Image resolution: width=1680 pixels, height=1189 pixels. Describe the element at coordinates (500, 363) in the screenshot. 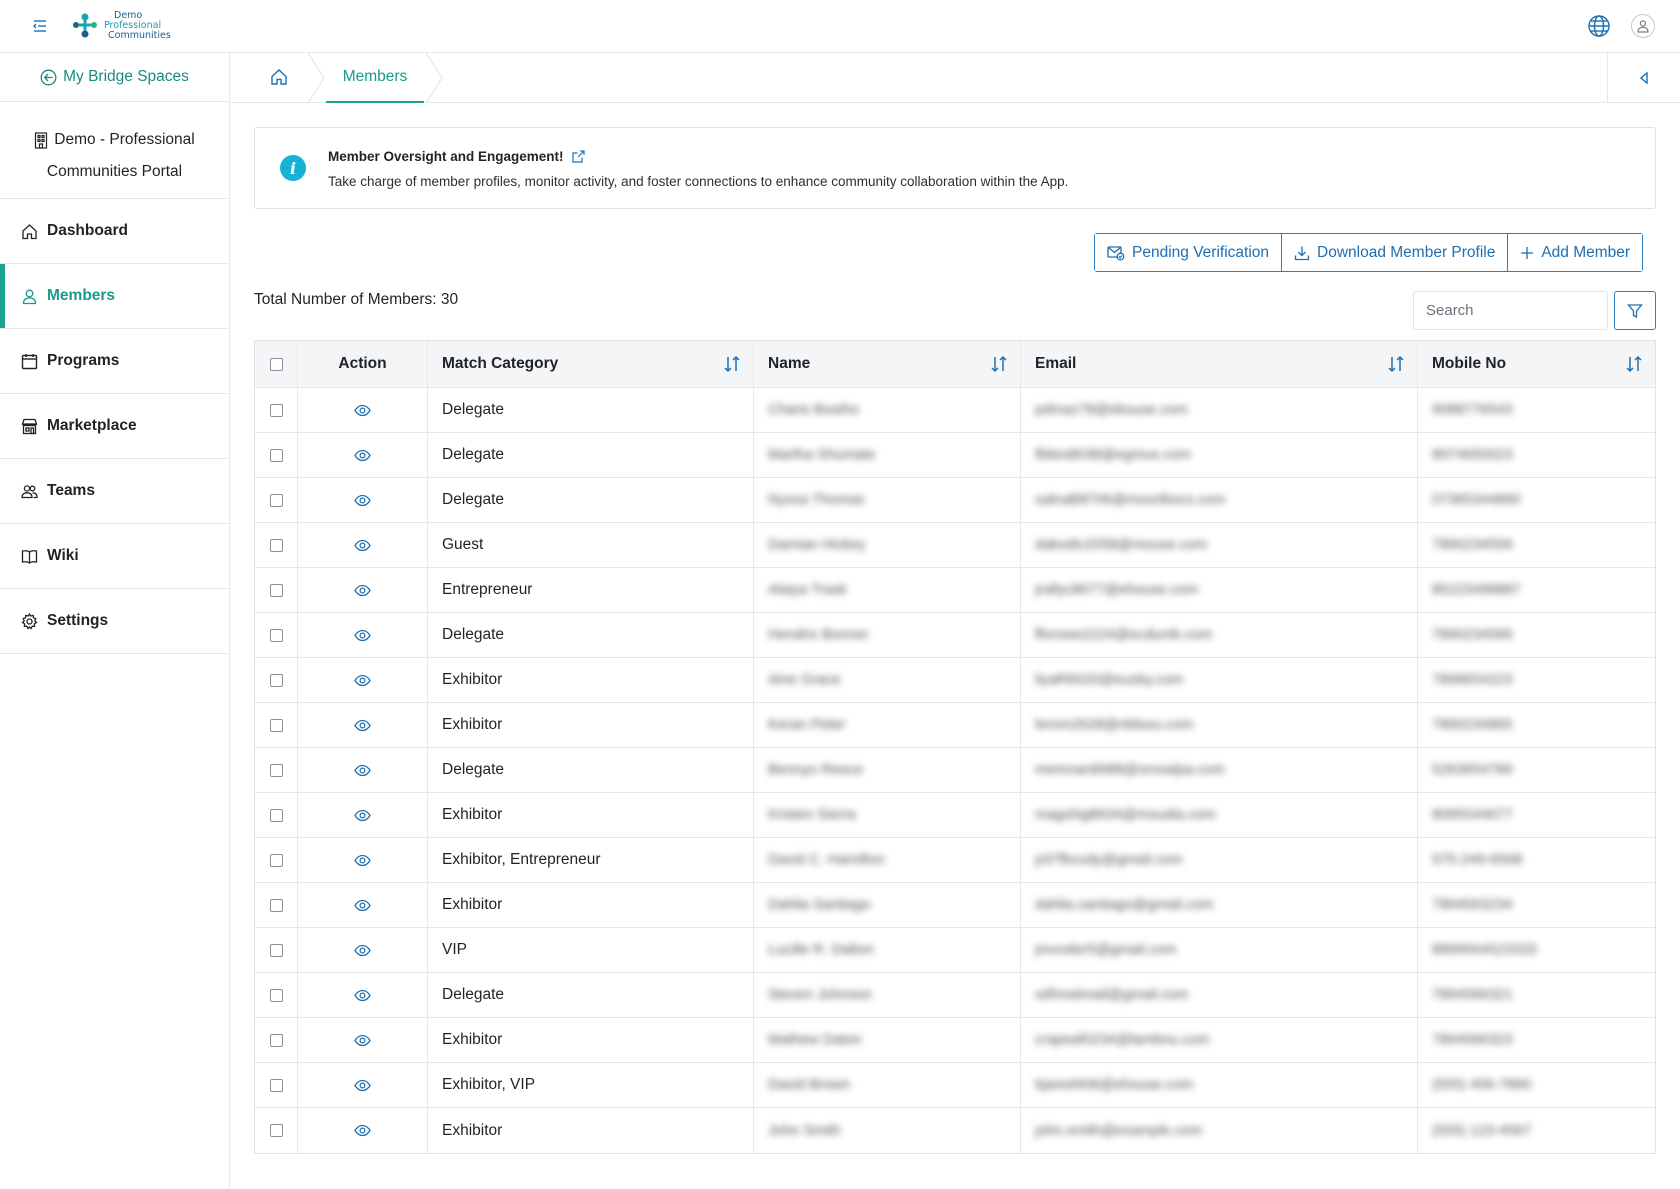

I see `column-header-label: Match Category` at that location.